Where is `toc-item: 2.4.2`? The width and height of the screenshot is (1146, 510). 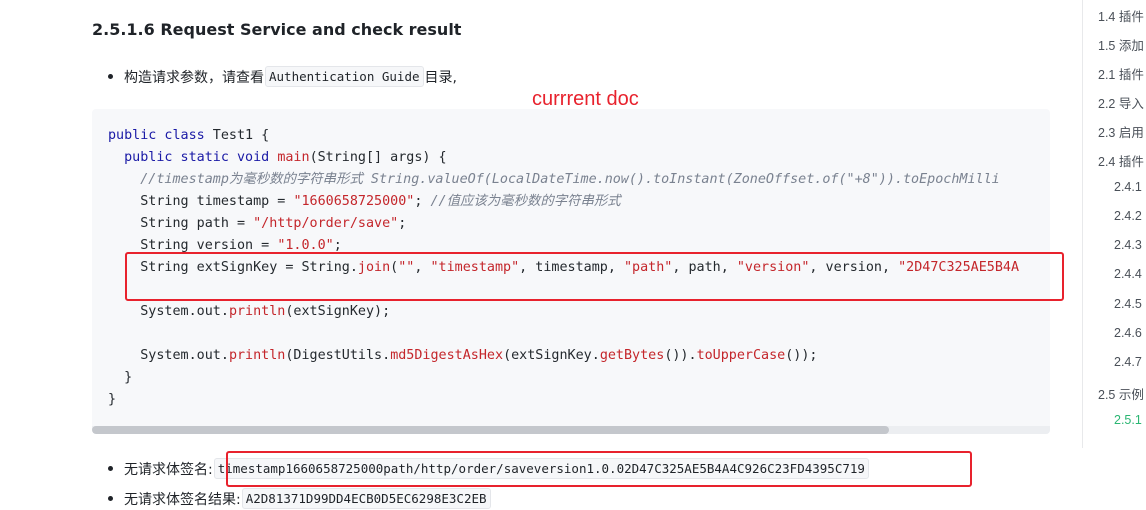
toc-item: 2.4.2 is located at coordinates (1128, 216).